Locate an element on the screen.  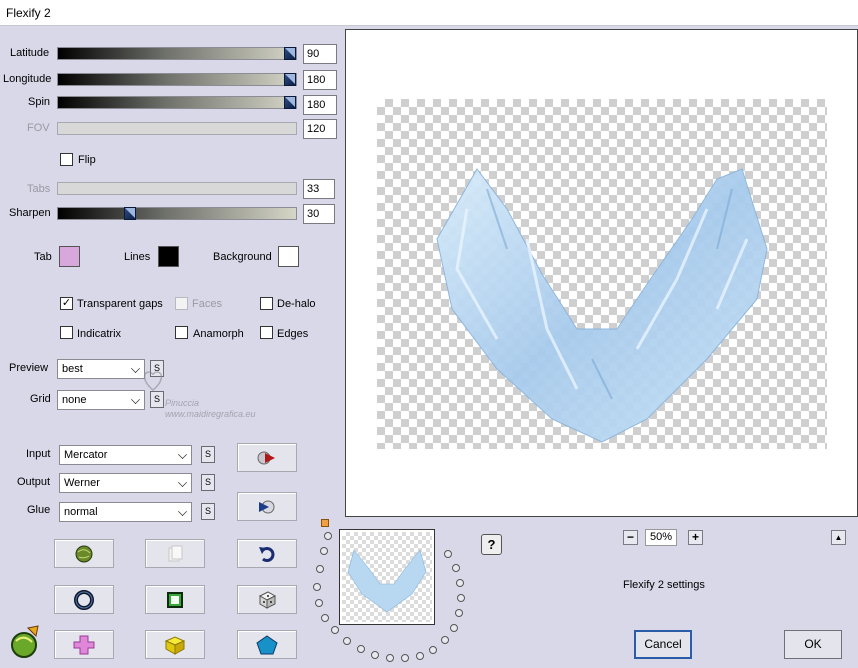
glue-select: normal is located at coordinates (125, 512).